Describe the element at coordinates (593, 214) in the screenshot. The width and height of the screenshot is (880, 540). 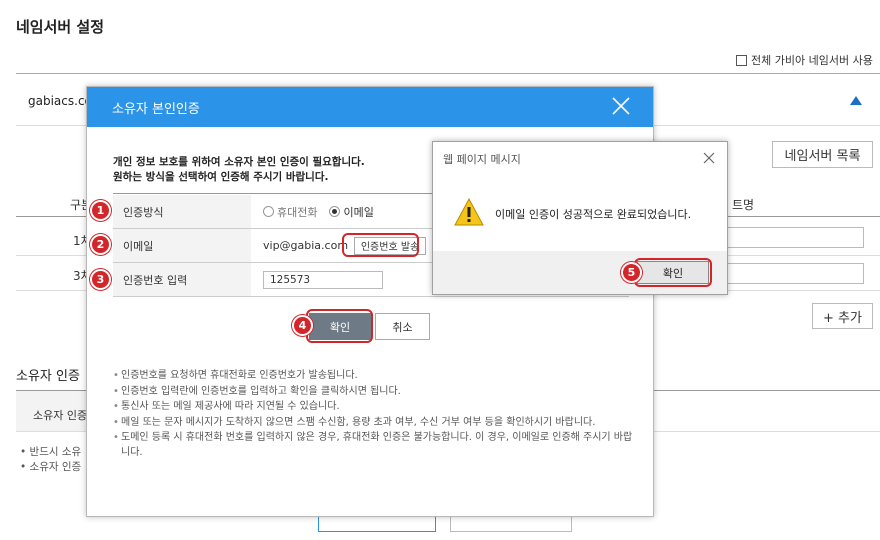
I see `message-body: 이메일 인증이 성공적으로 완료되었습니다.` at that location.